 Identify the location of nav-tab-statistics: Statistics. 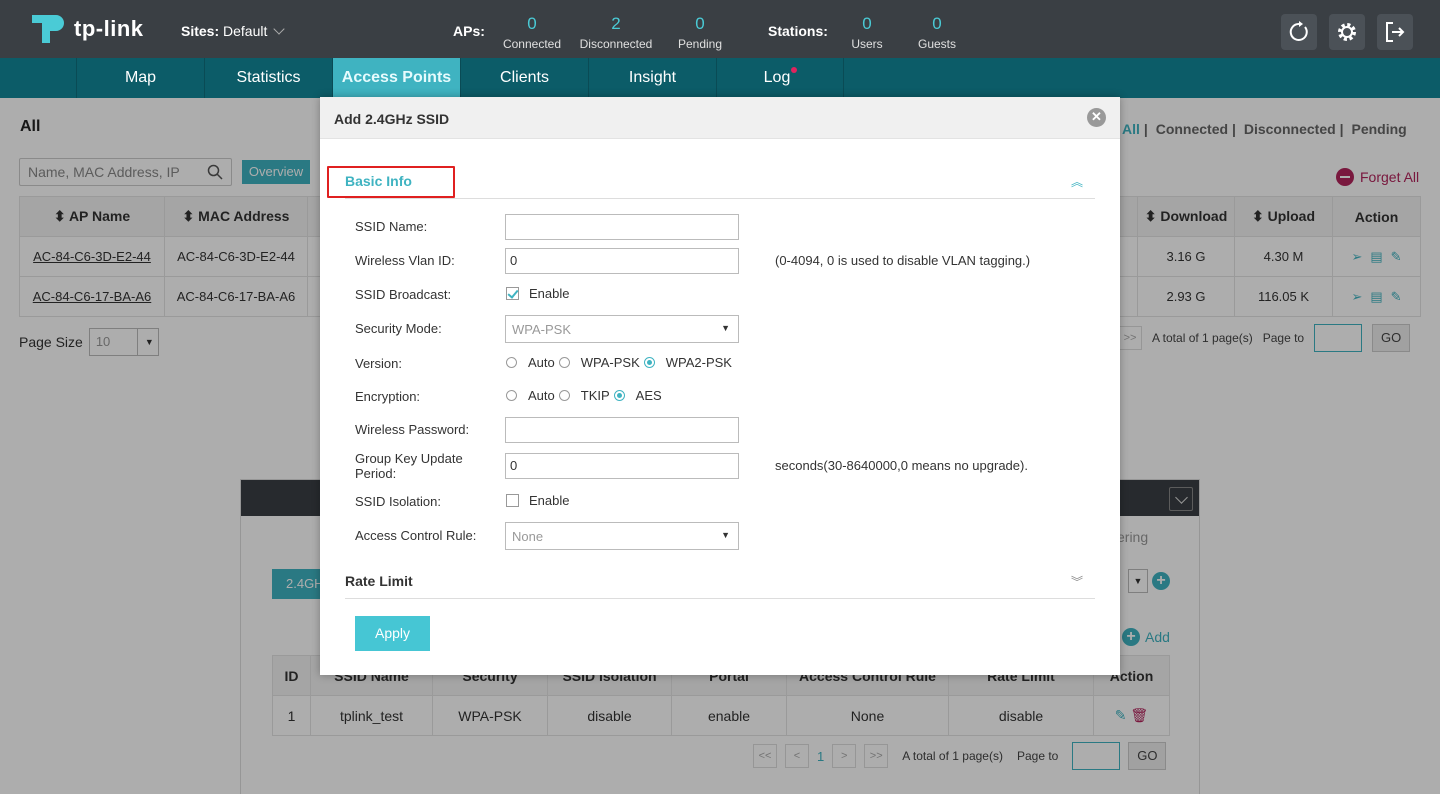
(268, 78).